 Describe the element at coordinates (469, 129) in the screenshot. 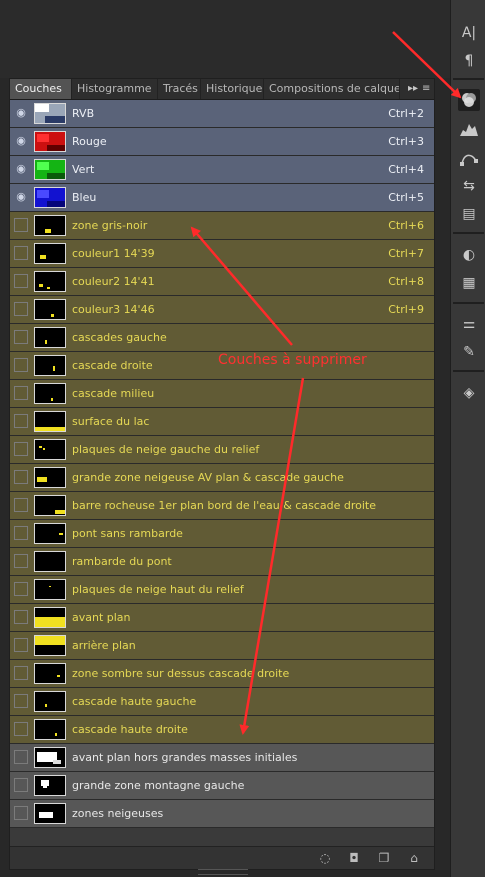

I see `histogram-icon` at that location.